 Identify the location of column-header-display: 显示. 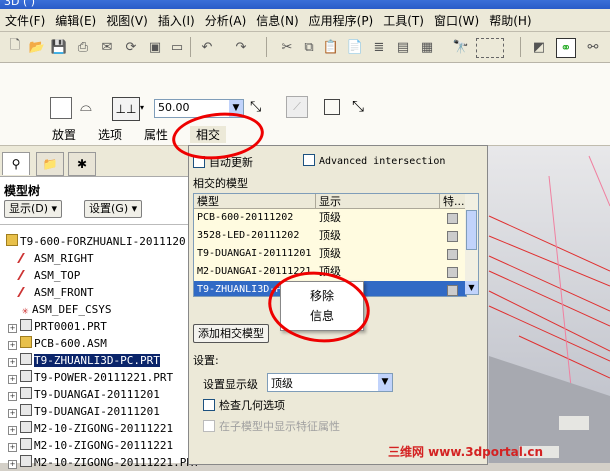
(378, 201).